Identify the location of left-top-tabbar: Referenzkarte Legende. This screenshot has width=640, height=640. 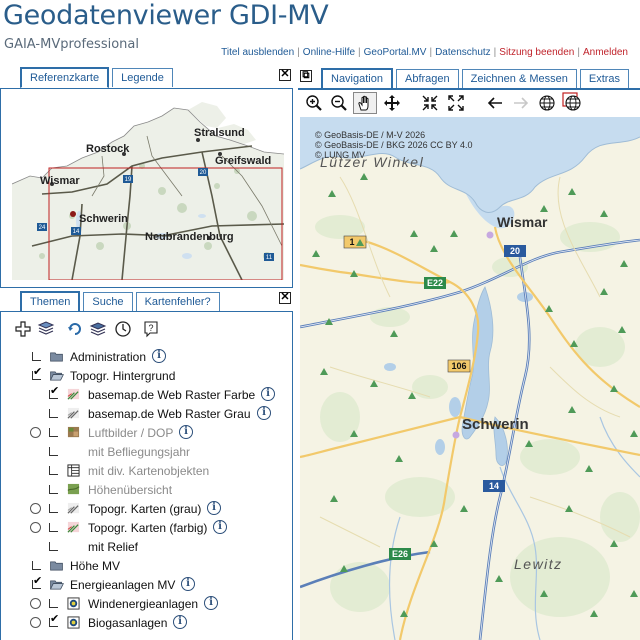
(98, 77).